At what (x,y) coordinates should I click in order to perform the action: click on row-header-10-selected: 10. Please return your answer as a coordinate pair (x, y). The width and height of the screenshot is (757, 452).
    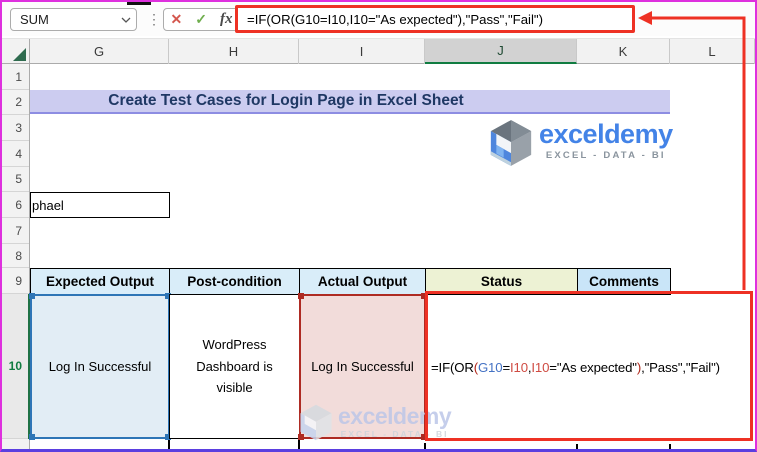
    Looking at the image, I should click on (15, 366).